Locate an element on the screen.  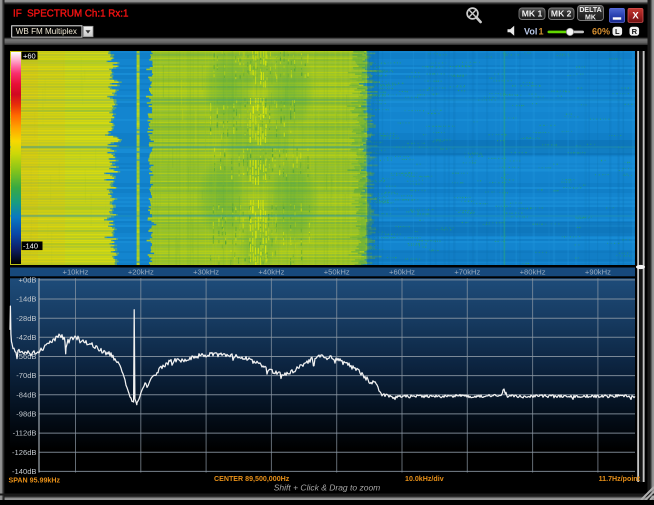
svg-text: -14dB is located at coordinates (26, 299).